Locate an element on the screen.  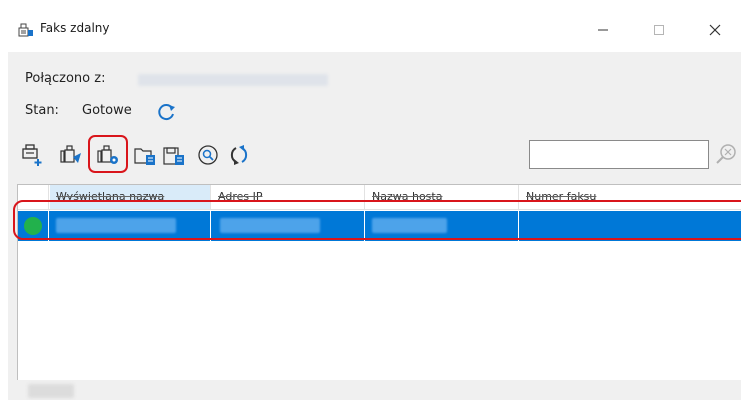
fax-settings-icon is located at coordinates (107, 154).